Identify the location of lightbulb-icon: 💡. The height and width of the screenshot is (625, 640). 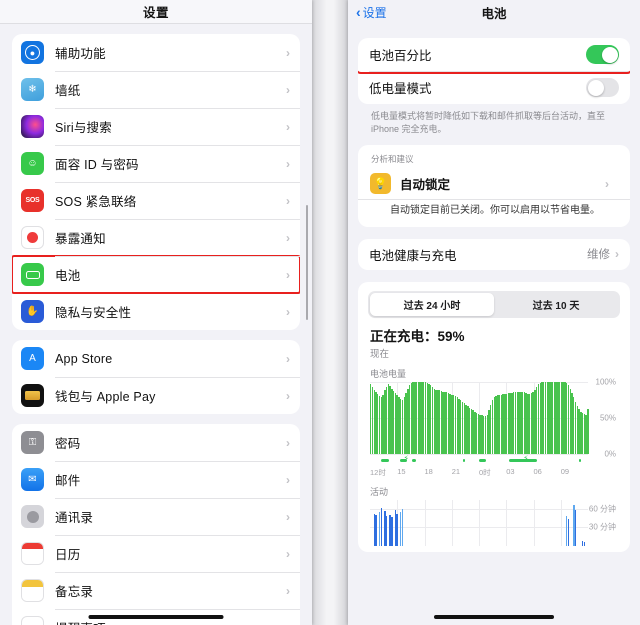
(380, 184).